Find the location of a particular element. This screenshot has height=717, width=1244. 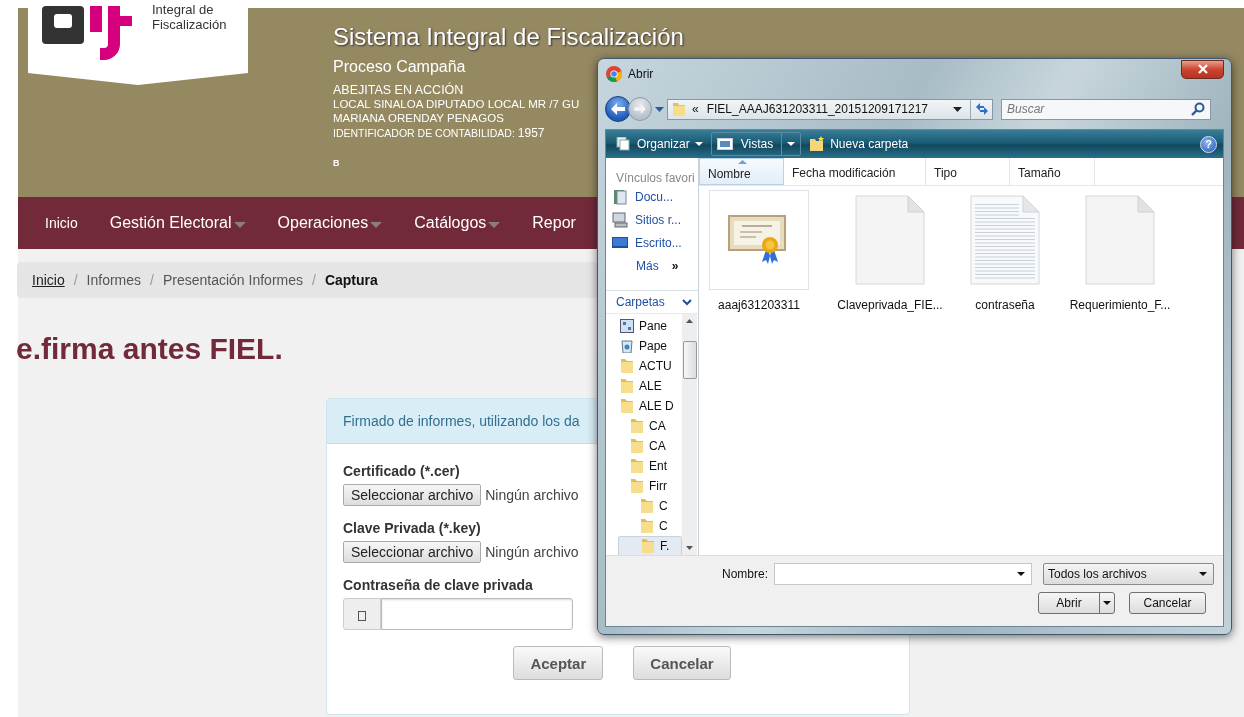

breadcrumb-item: Informes is located at coordinates (114, 280).